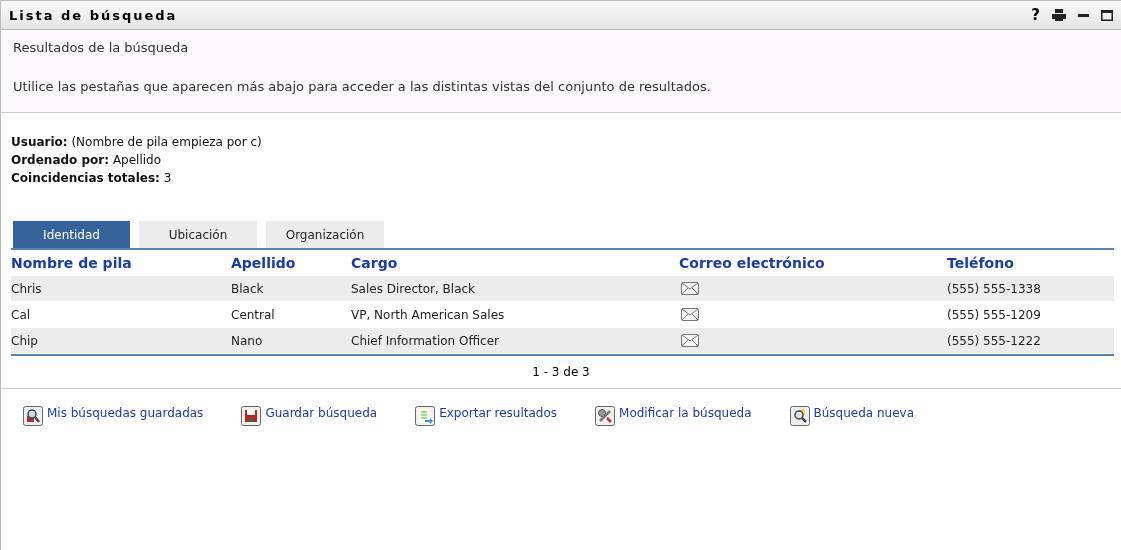  I want to click on table-cell-text: Chris, so click(27, 288).